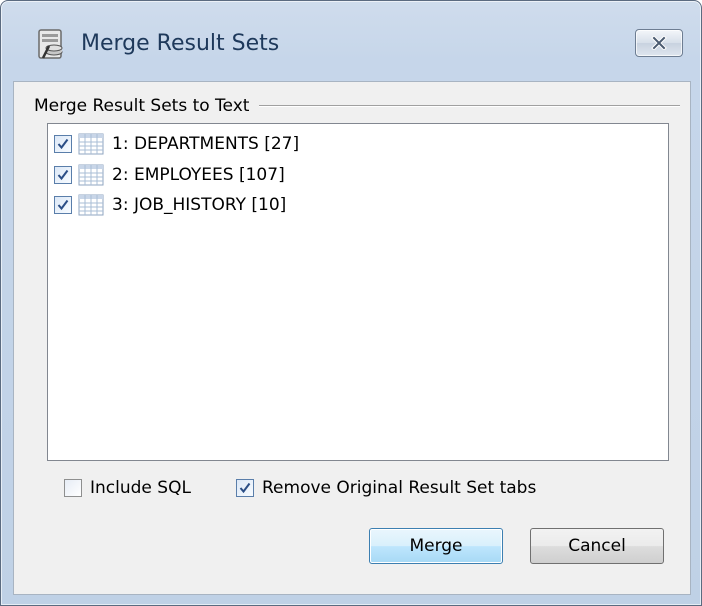  I want to click on merge-button: Merge, so click(436, 546).